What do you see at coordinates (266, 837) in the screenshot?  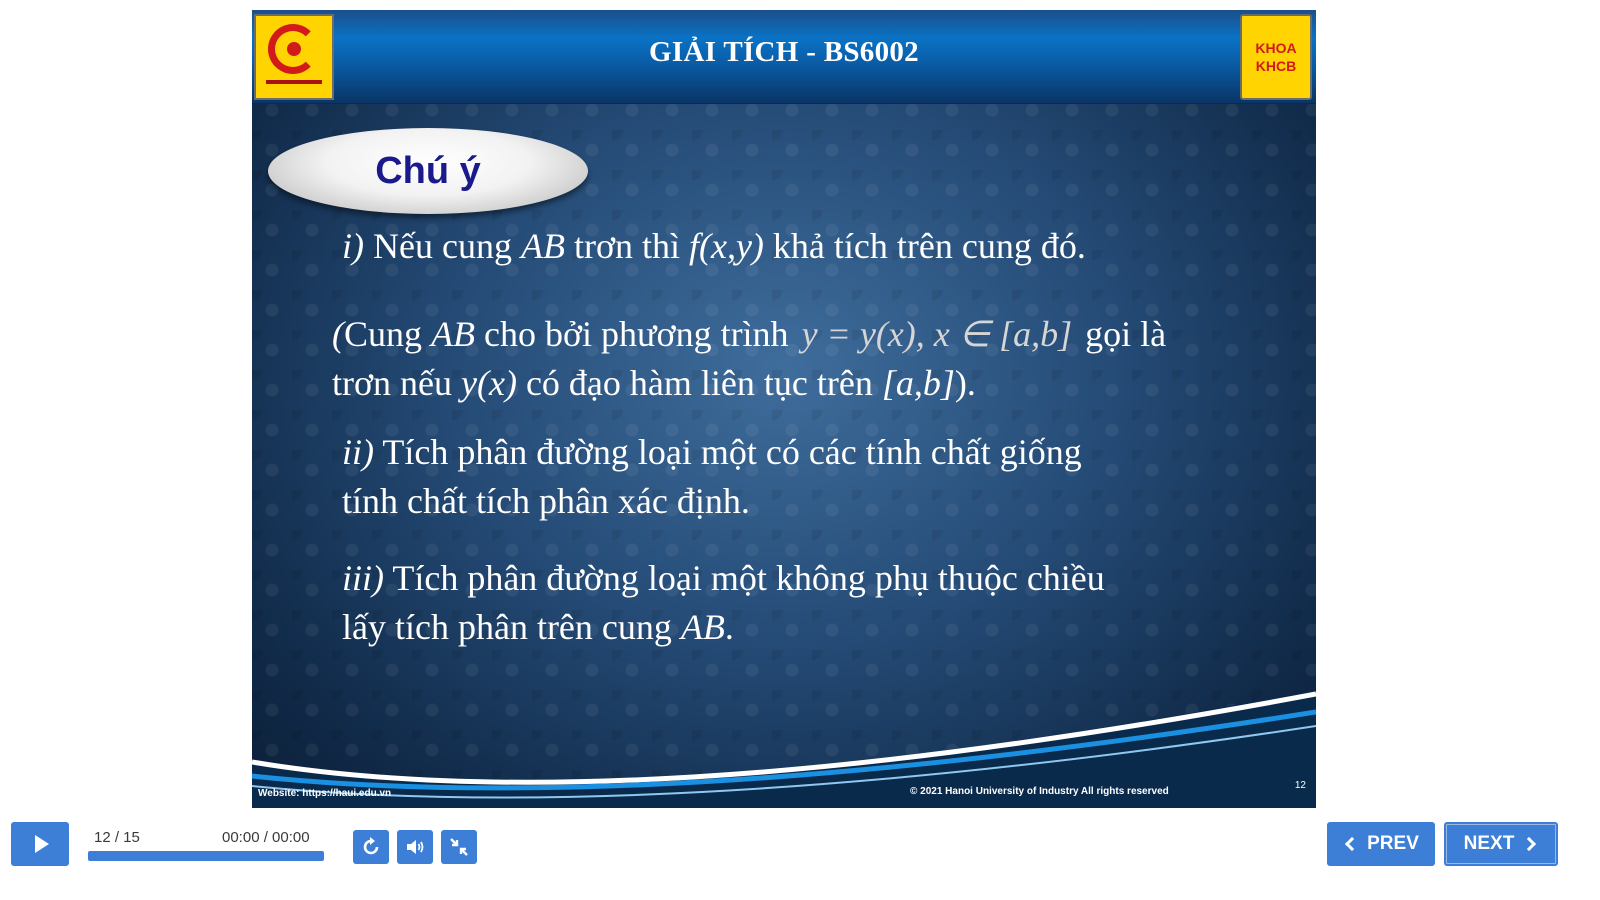 I see `playback-time: 00:00 / 00:00` at bounding box center [266, 837].